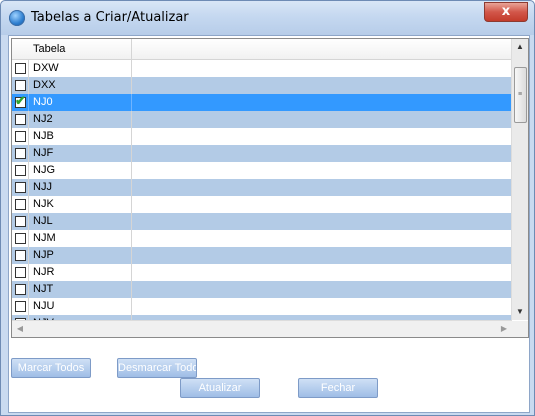  What do you see at coordinates (520, 312) in the screenshot?
I see `scroll-down-icon: ▼` at bounding box center [520, 312].